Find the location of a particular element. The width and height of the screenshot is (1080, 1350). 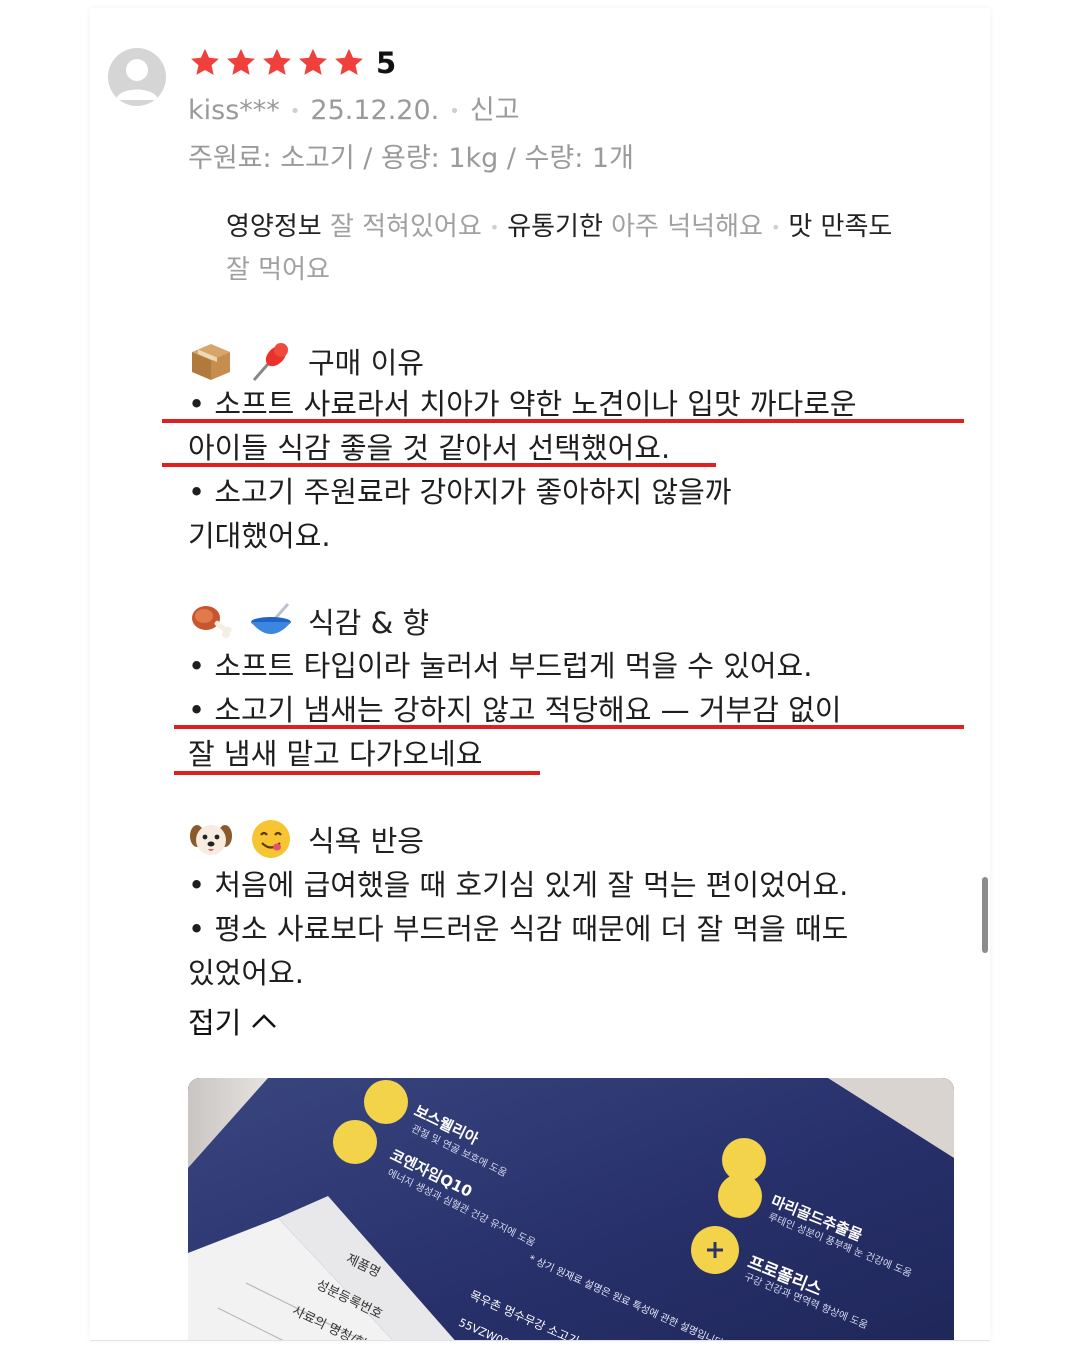

meat-on-bone-icon is located at coordinates (211, 621).